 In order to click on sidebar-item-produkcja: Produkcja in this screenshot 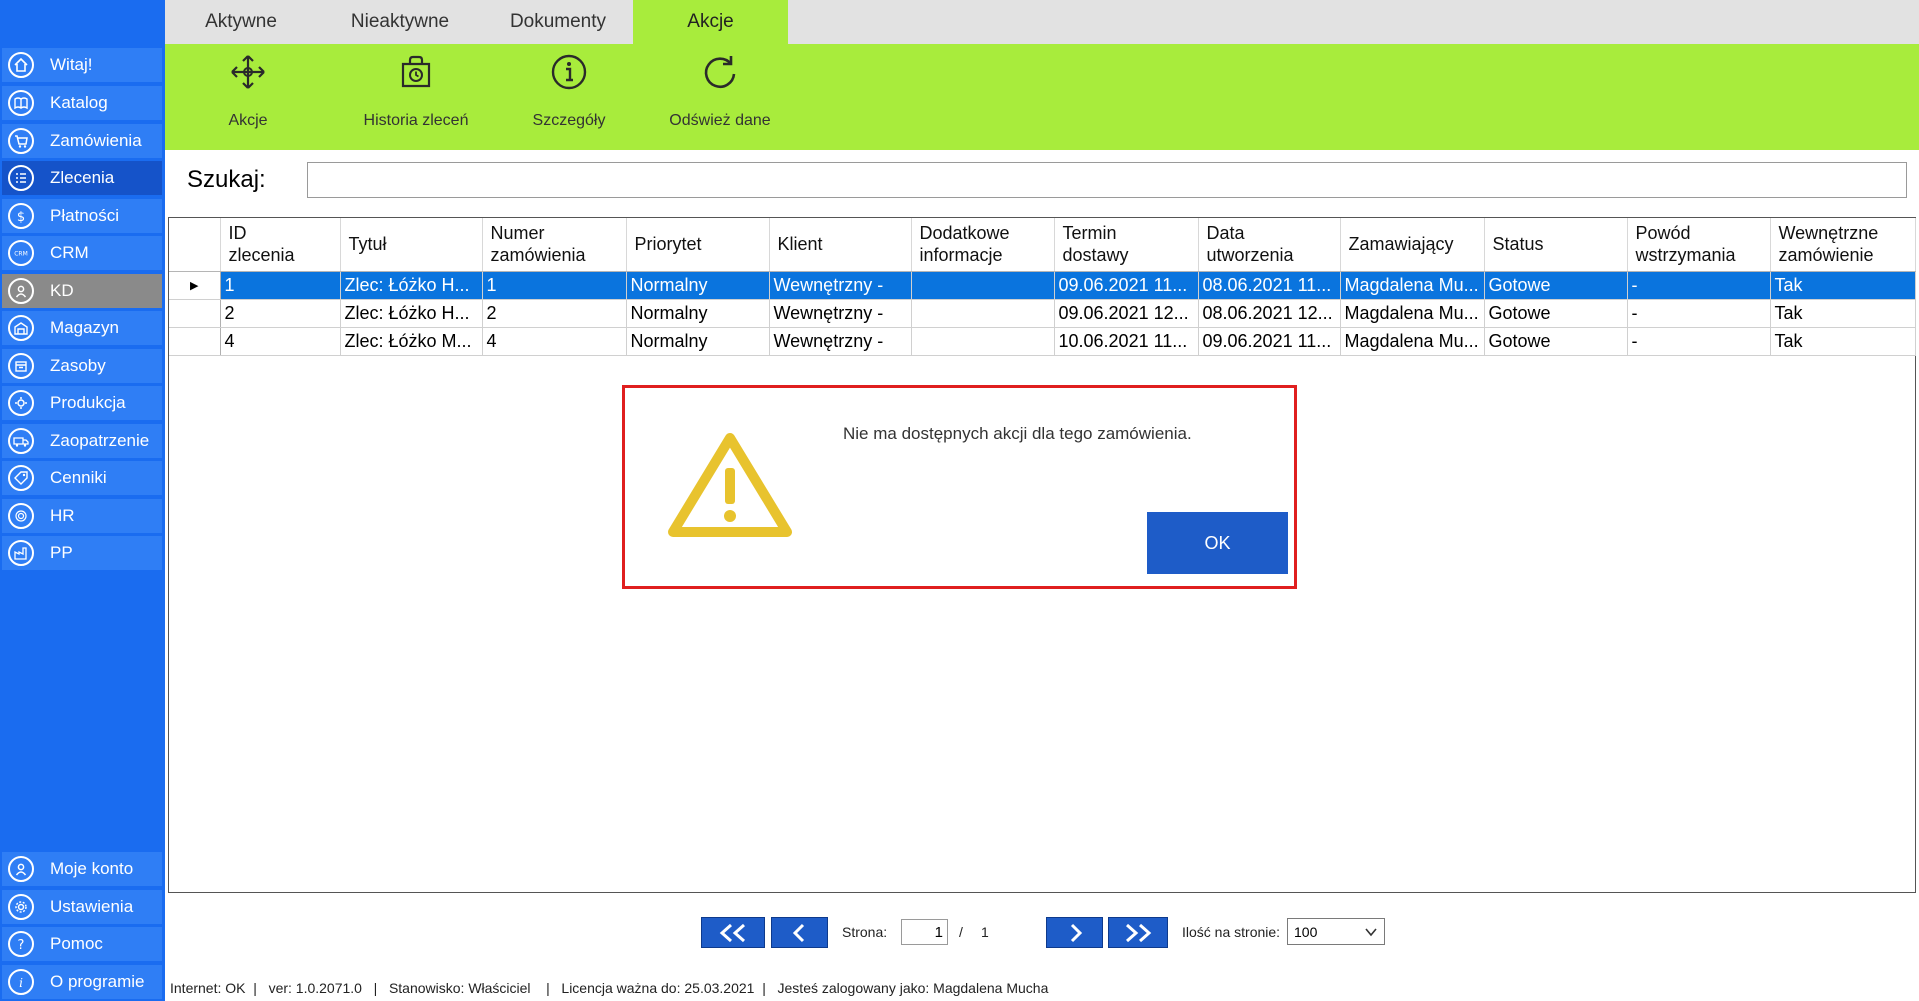, I will do `click(82, 403)`.